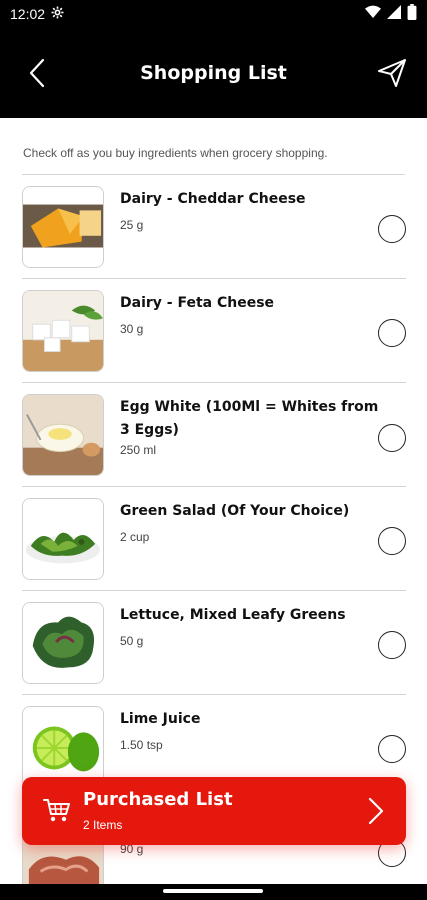 The image size is (427, 900). What do you see at coordinates (373, 14) in the screenshot?
I see `wifi-icon` at bounding box center [373, 14].